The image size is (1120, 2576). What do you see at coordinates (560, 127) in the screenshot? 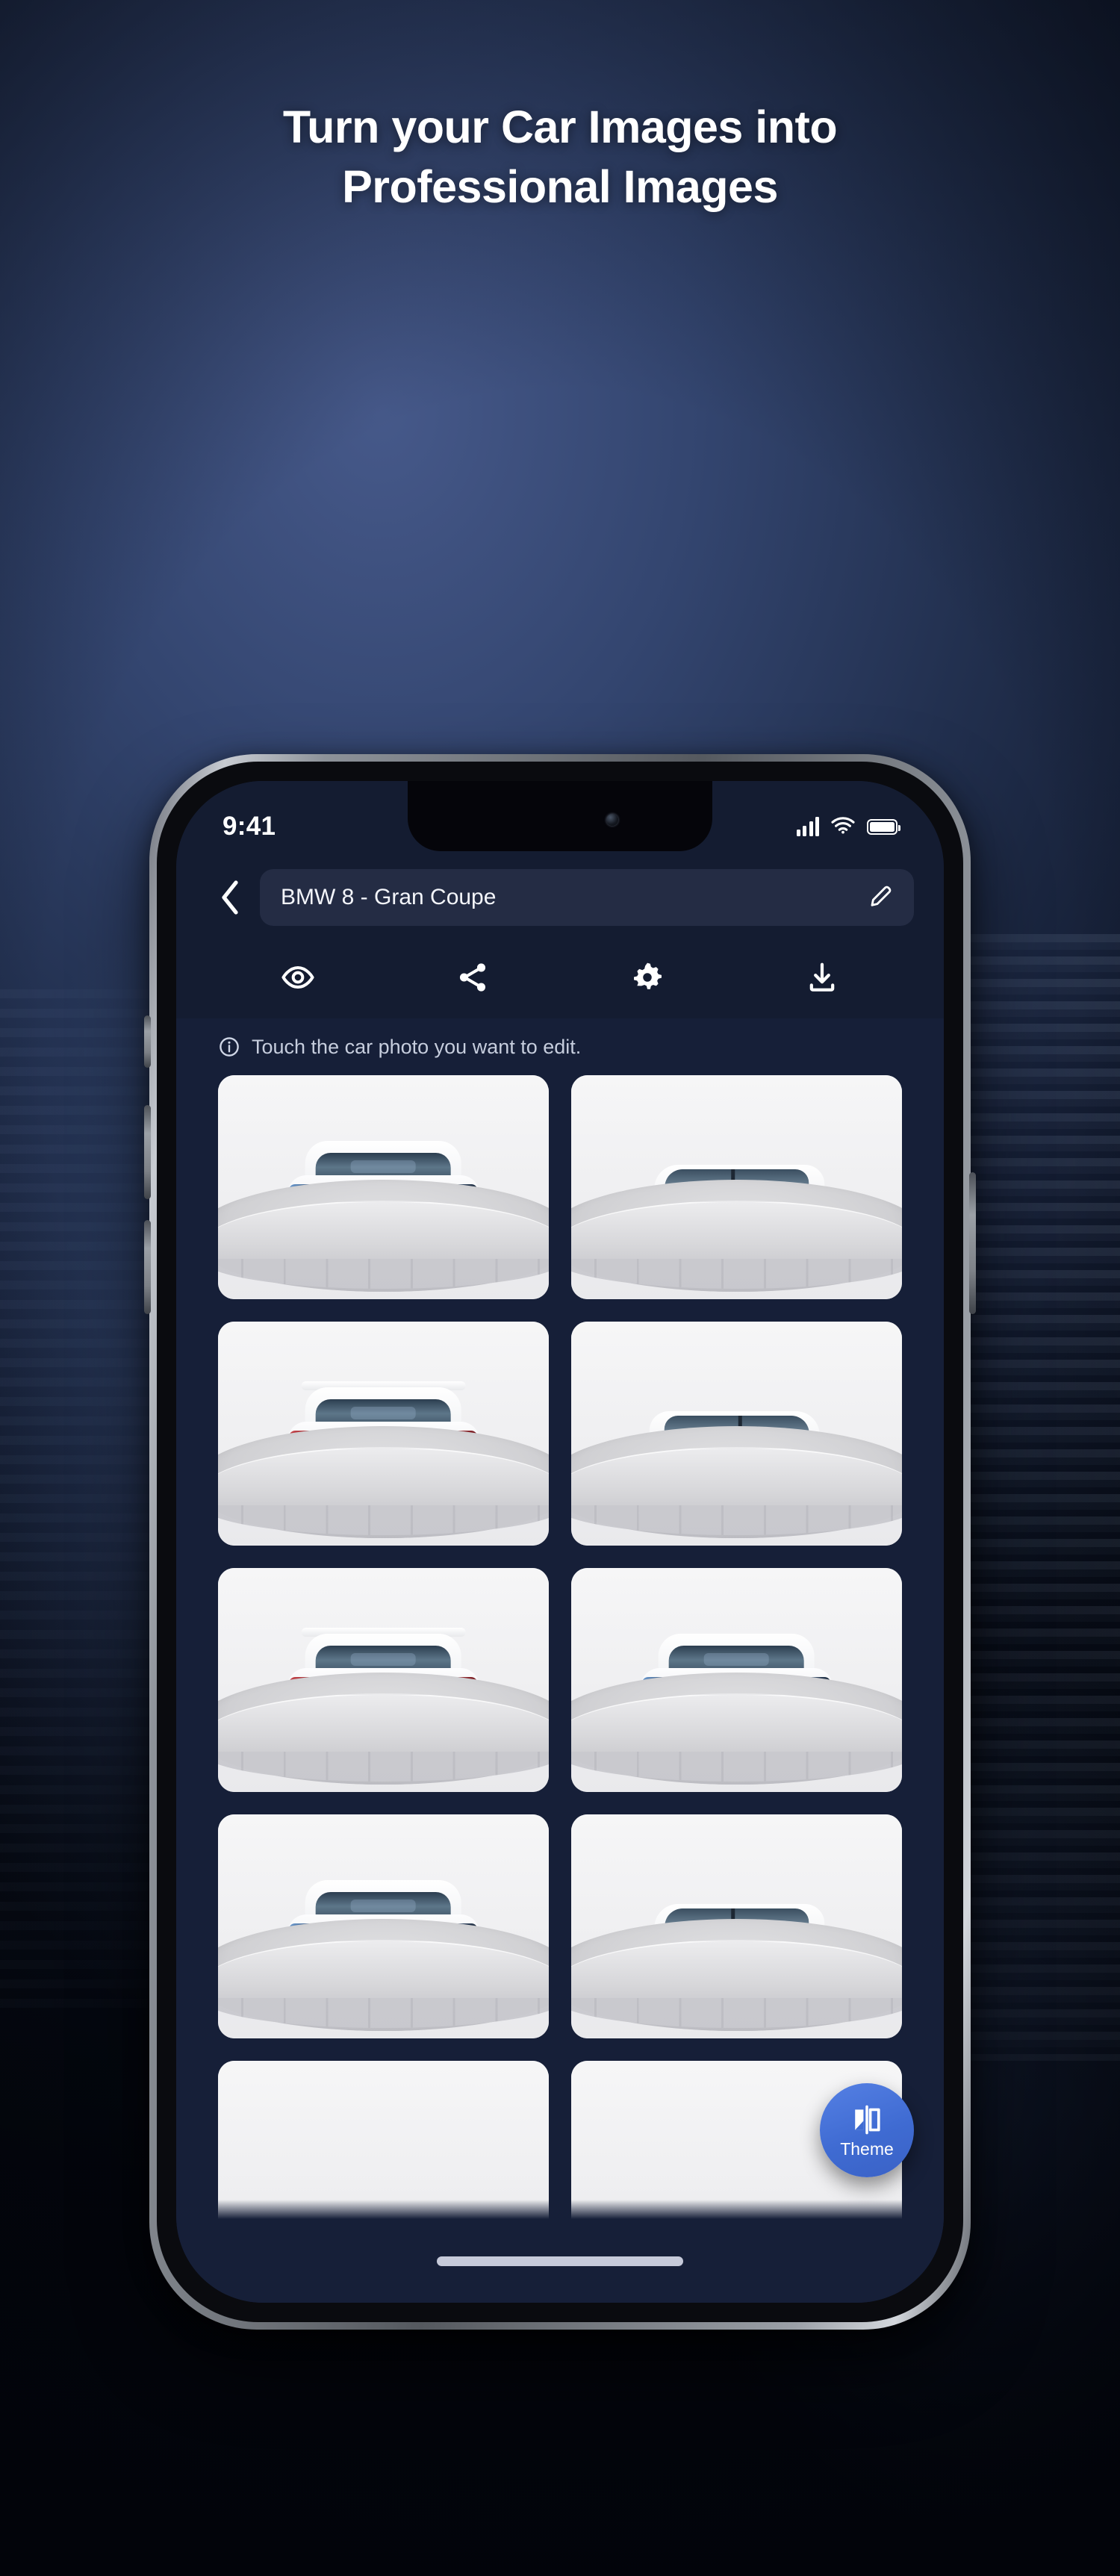
I see `promo-headline-line1: Turn your Car Images into` at bounding box center [560, 127].